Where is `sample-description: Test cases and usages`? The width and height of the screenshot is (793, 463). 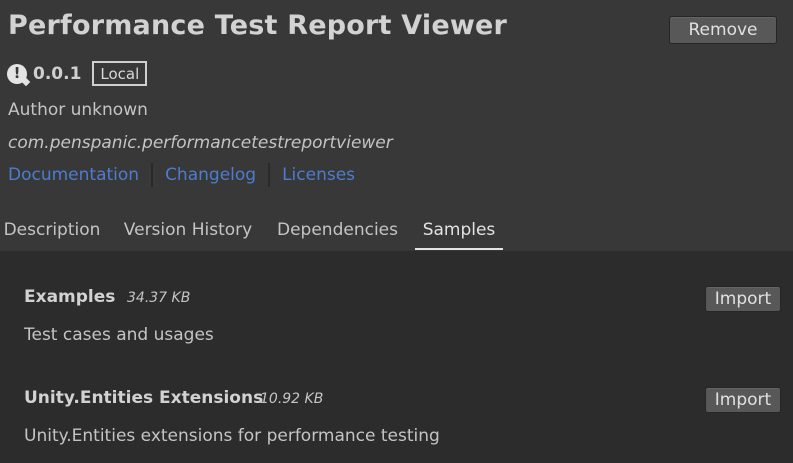 sample-description: Test cases and usages is located at coordinates (119, 335).